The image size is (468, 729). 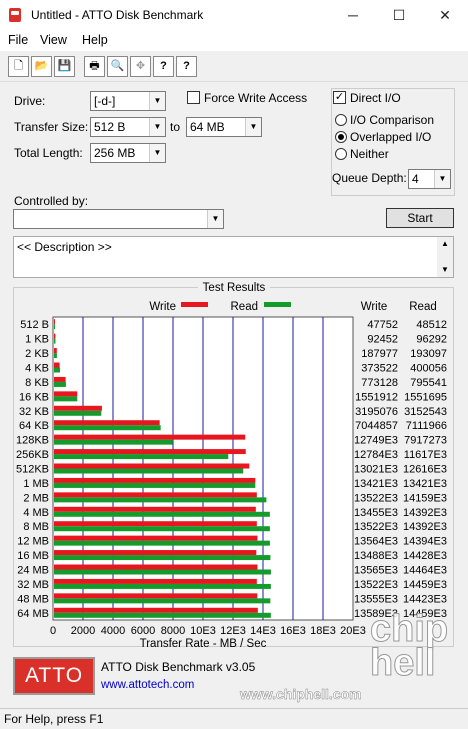 I want to click on read-value: 14423E3, so click(x=425, y=599).